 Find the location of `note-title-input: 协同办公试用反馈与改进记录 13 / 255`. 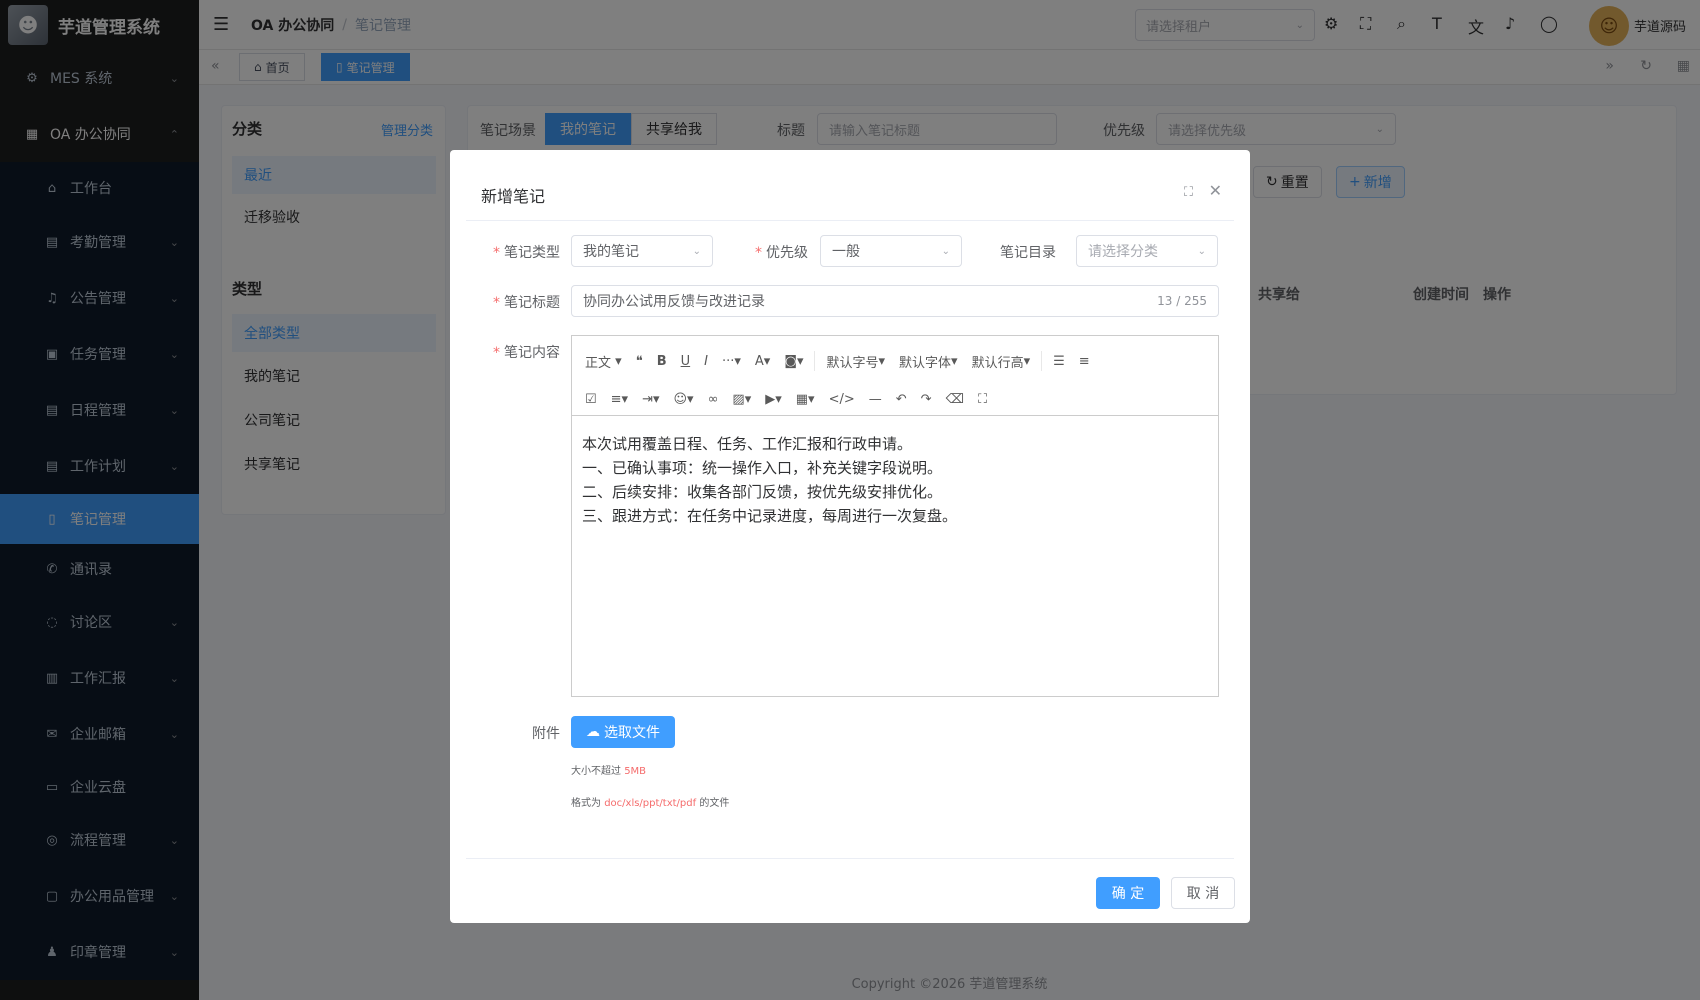

note-title-input: 协同办公试用反馈与改进记录 13 / 255 is located at coordinates (895, 301).